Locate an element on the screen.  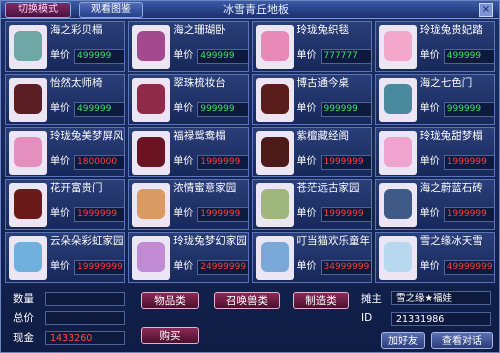
view-catalog-button: 观看图鉴 is located at coordinates (111, 10).